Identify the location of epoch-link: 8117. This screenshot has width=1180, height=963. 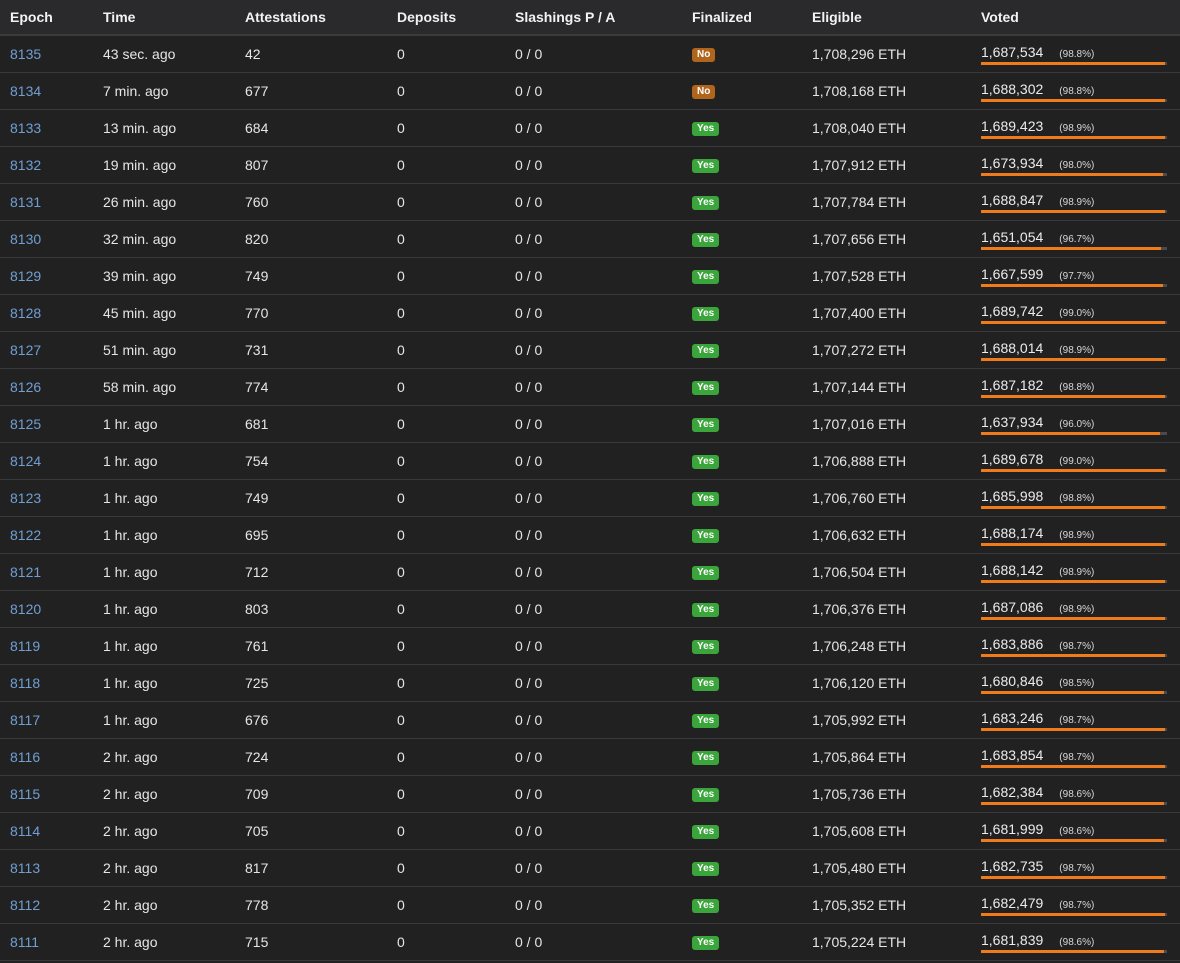
(25, 720).